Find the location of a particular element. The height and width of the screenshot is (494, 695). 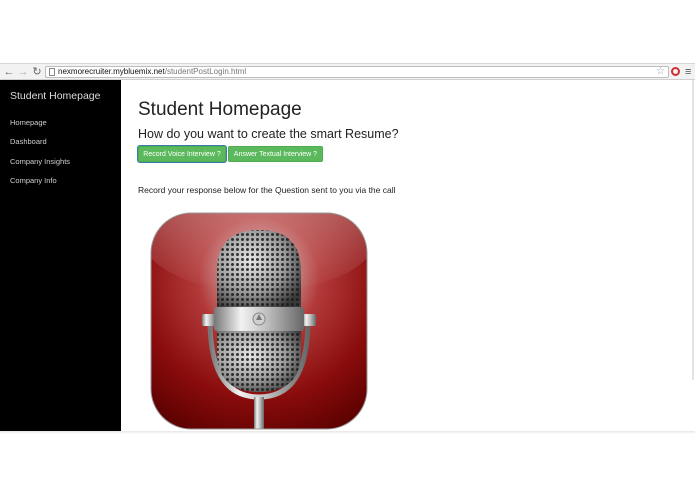

sidebar-title: Student Homepage is located at coordinates (55, 96).